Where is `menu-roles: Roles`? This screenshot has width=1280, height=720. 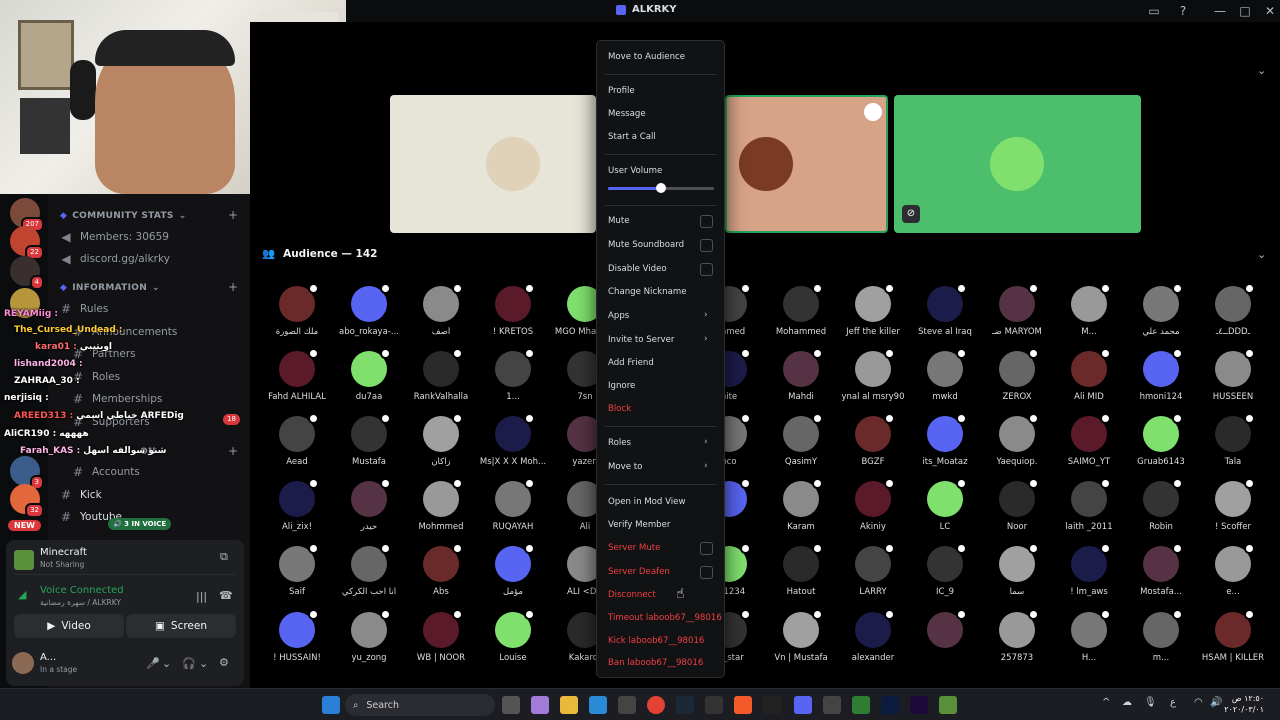
menu-roles: Roles is located at coordinates (619, 443).